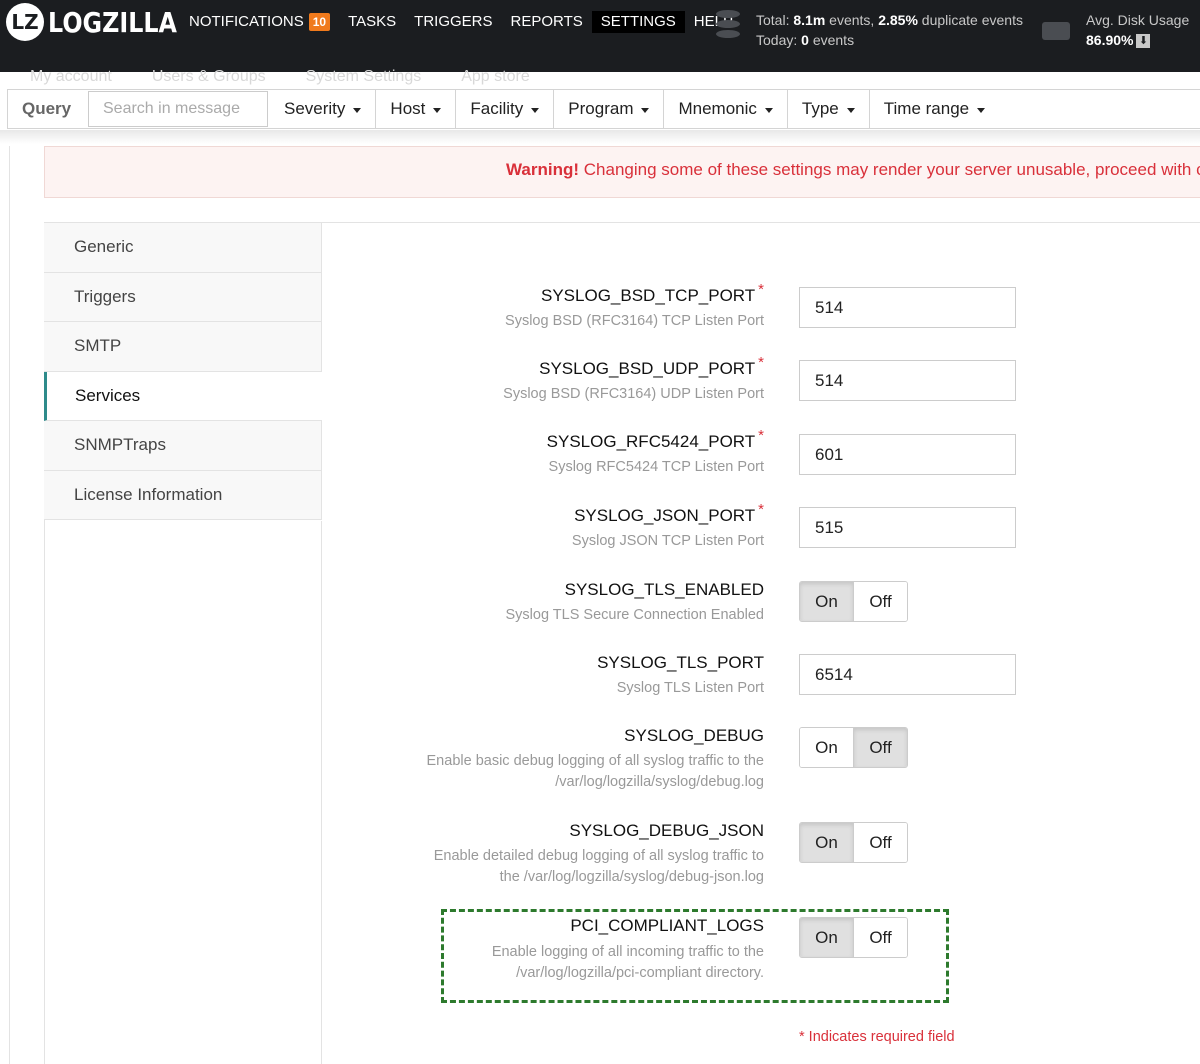  I want to click on search-input: Search in message, so click(178, 109).